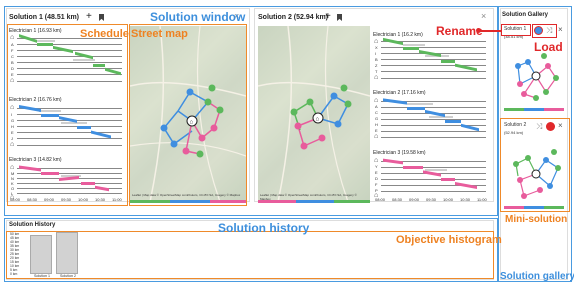 The height and width of the screenshot is (284, 574). I want to click on solution-history-label: Solution history, so click(264, 228).